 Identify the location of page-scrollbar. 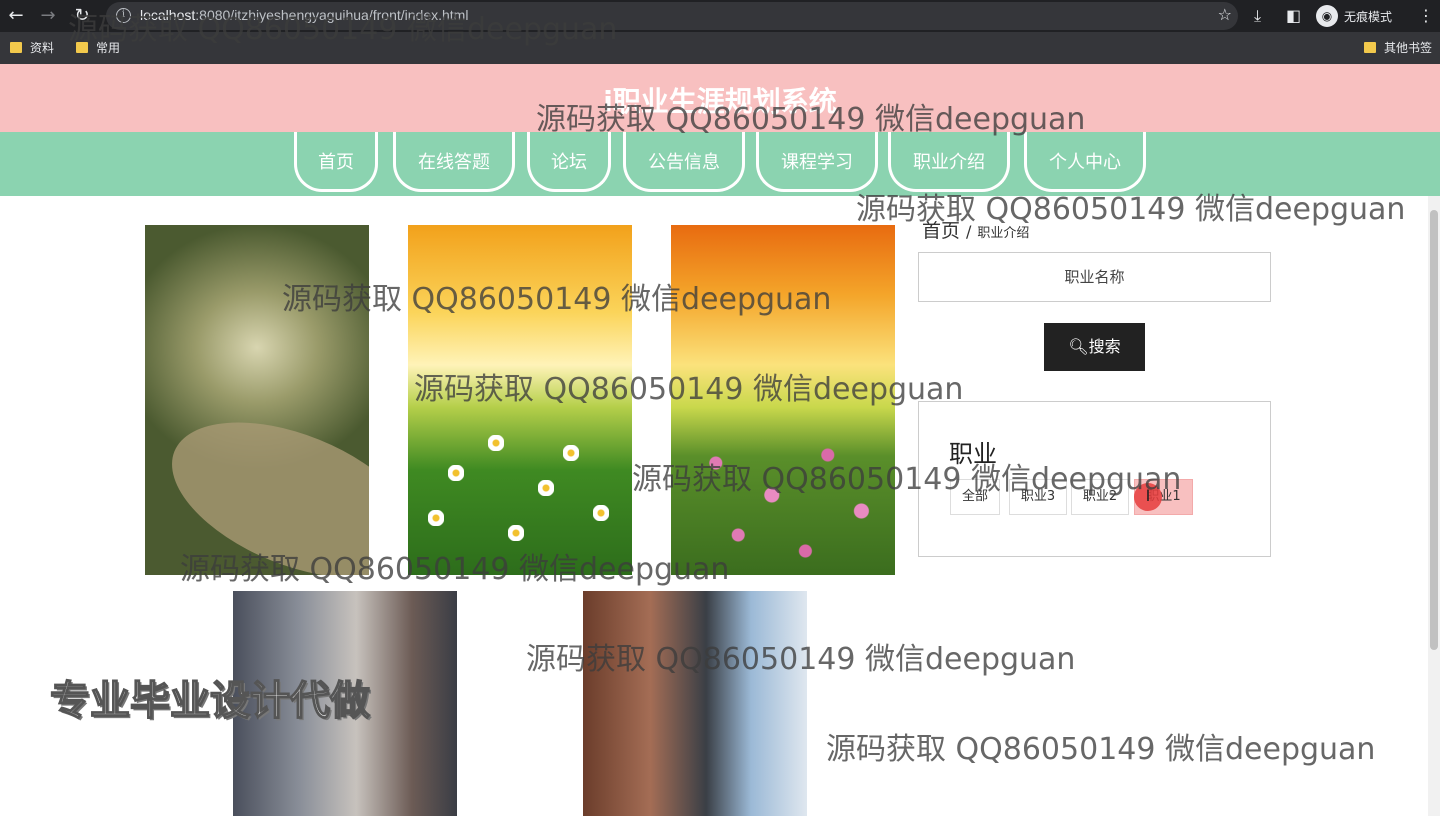
(1434, 506).